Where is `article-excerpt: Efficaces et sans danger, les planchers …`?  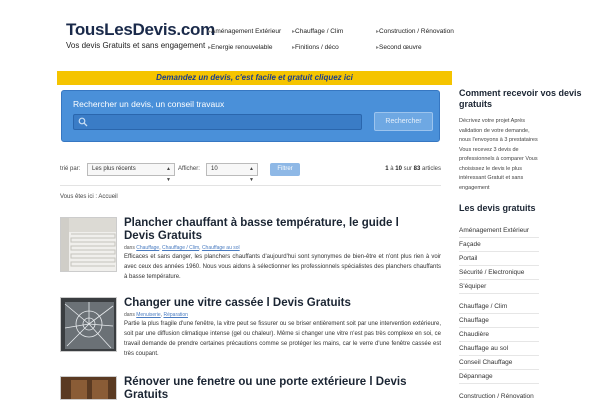
article-excerpt: Efficaces et sans danger, les planchers … is located at coordinates (282, 267).